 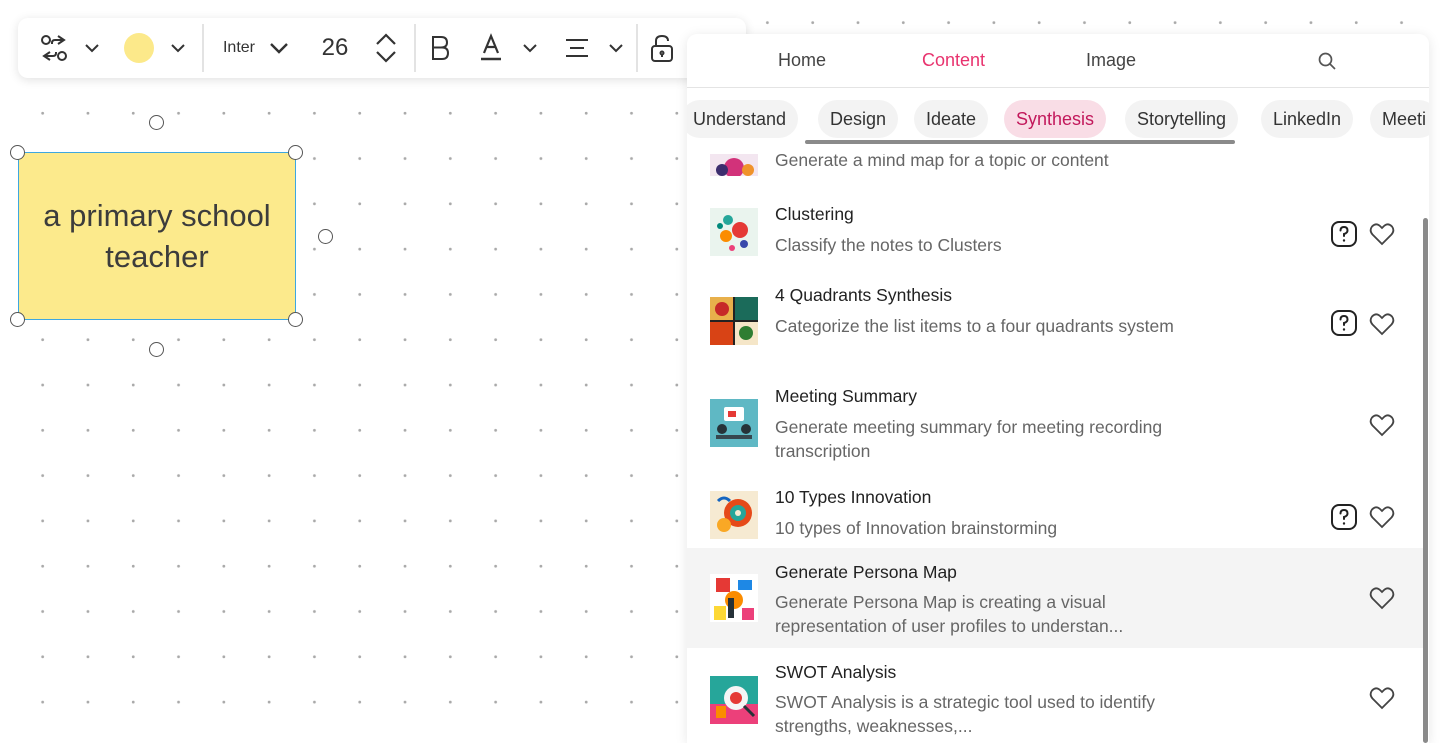 I want to click on item-title: 4 Quadrants Synthesis, so click(x=864, y=295).